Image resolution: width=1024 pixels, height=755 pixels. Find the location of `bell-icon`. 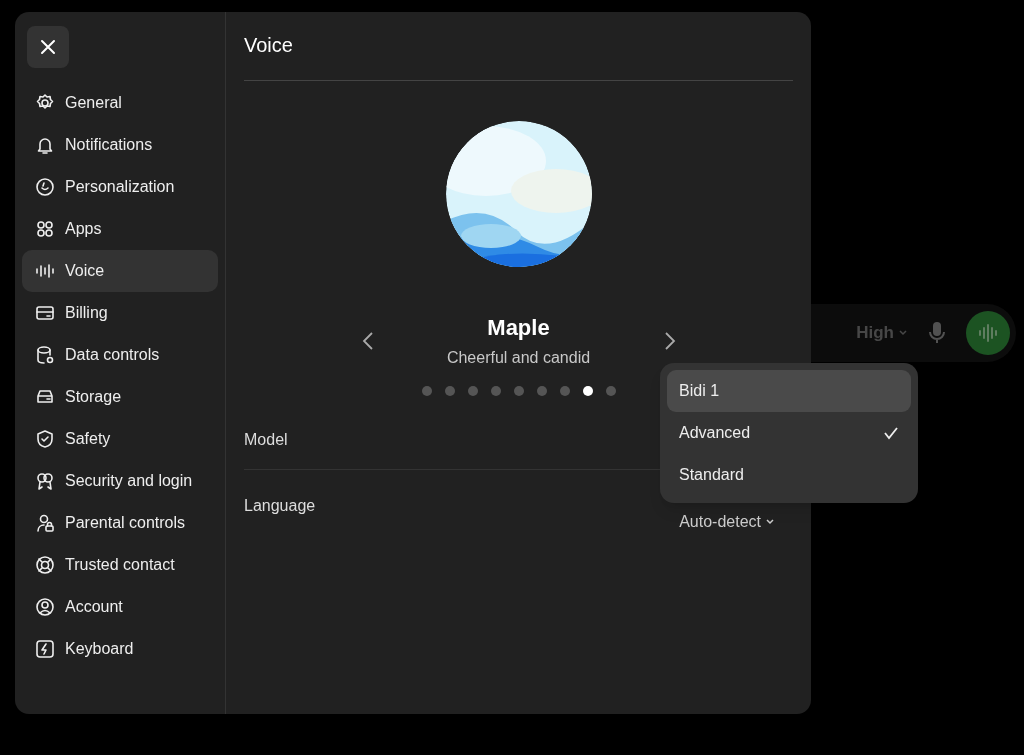

bell-icon is located at coordinates (45, 145).